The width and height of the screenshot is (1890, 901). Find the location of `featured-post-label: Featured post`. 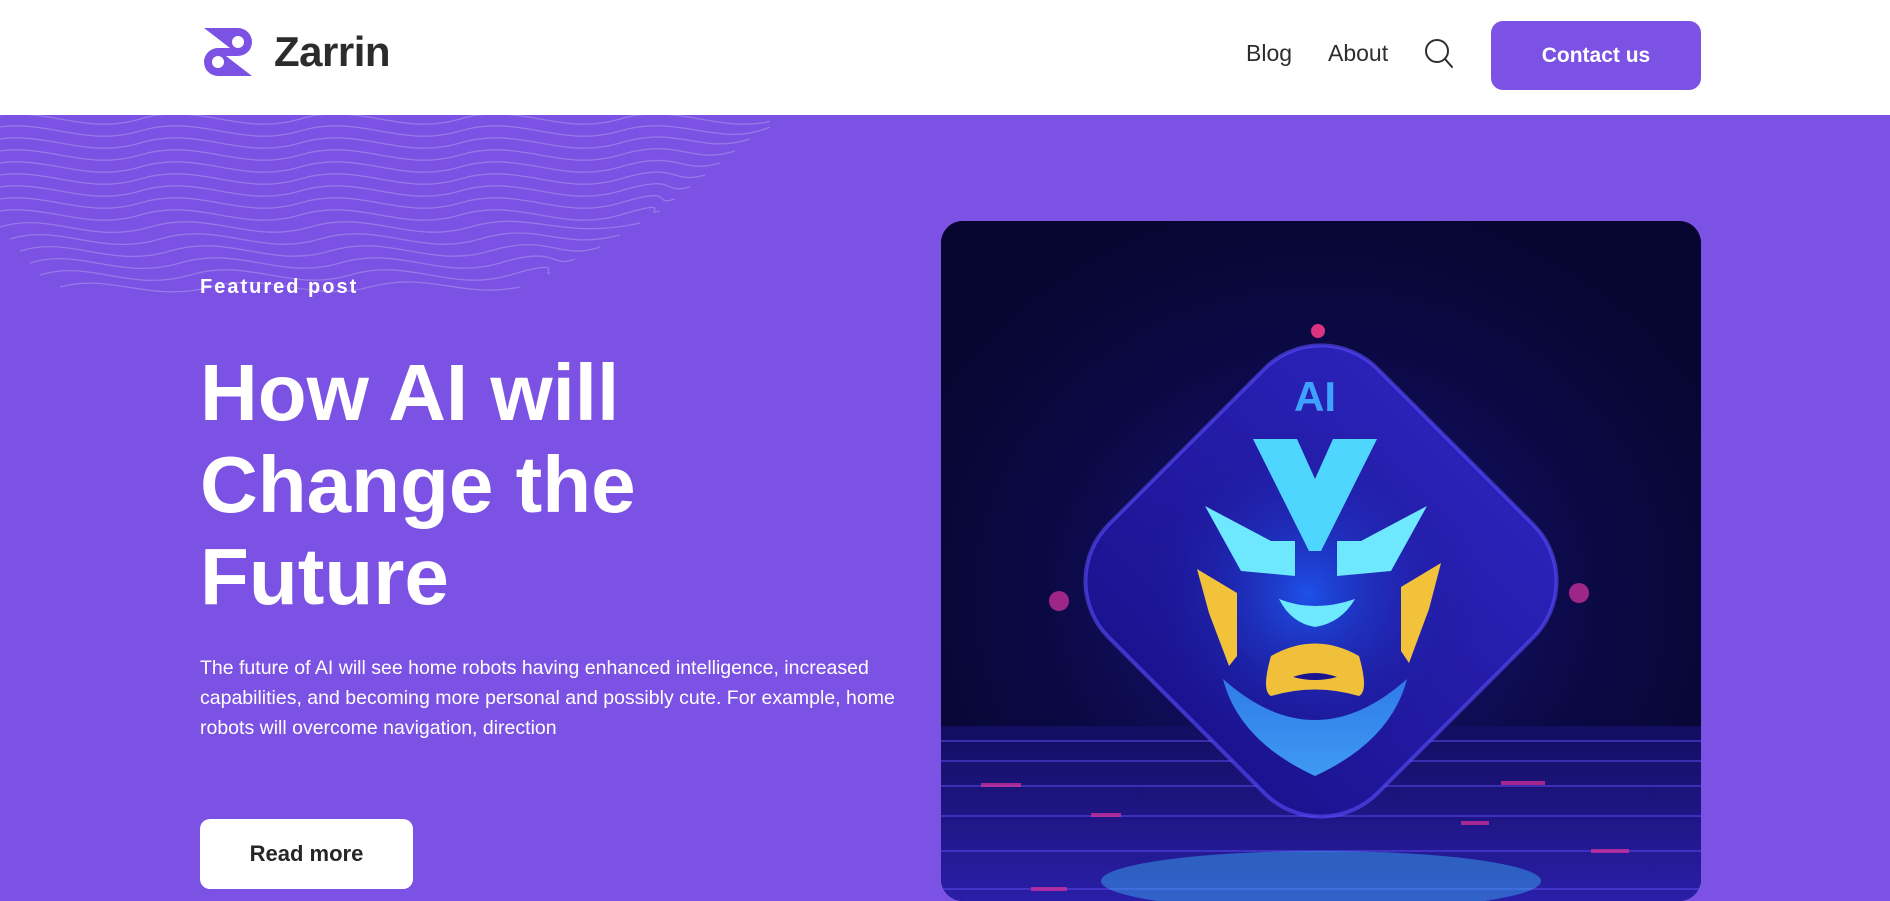

featured-post-label: Featured post is located at coordinates (279, 287).